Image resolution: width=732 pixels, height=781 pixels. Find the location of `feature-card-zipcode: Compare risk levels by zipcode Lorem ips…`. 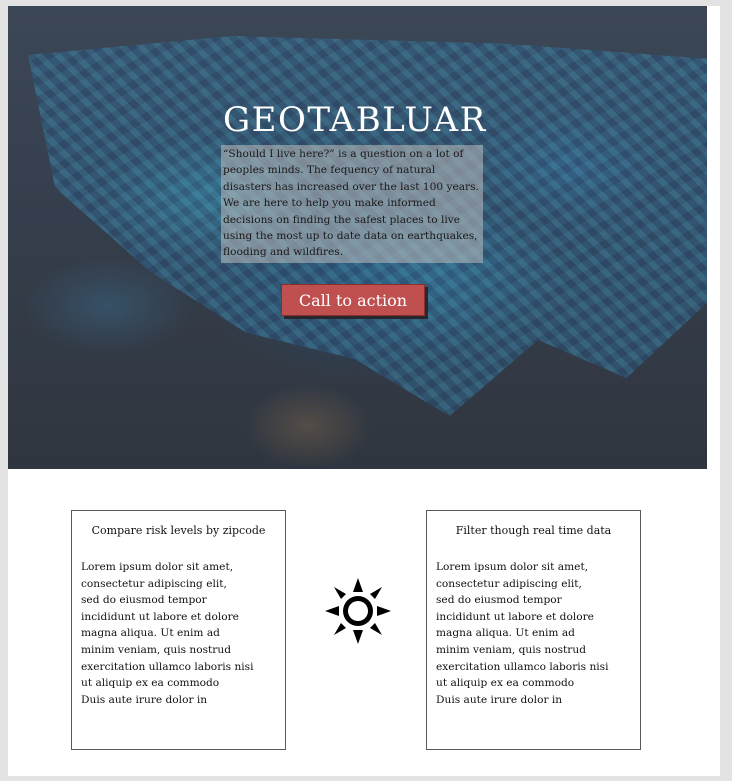

feature-card-zipcode: Compare risk levels by zipcode Lorem ips… is located at coordinates (178, 630).